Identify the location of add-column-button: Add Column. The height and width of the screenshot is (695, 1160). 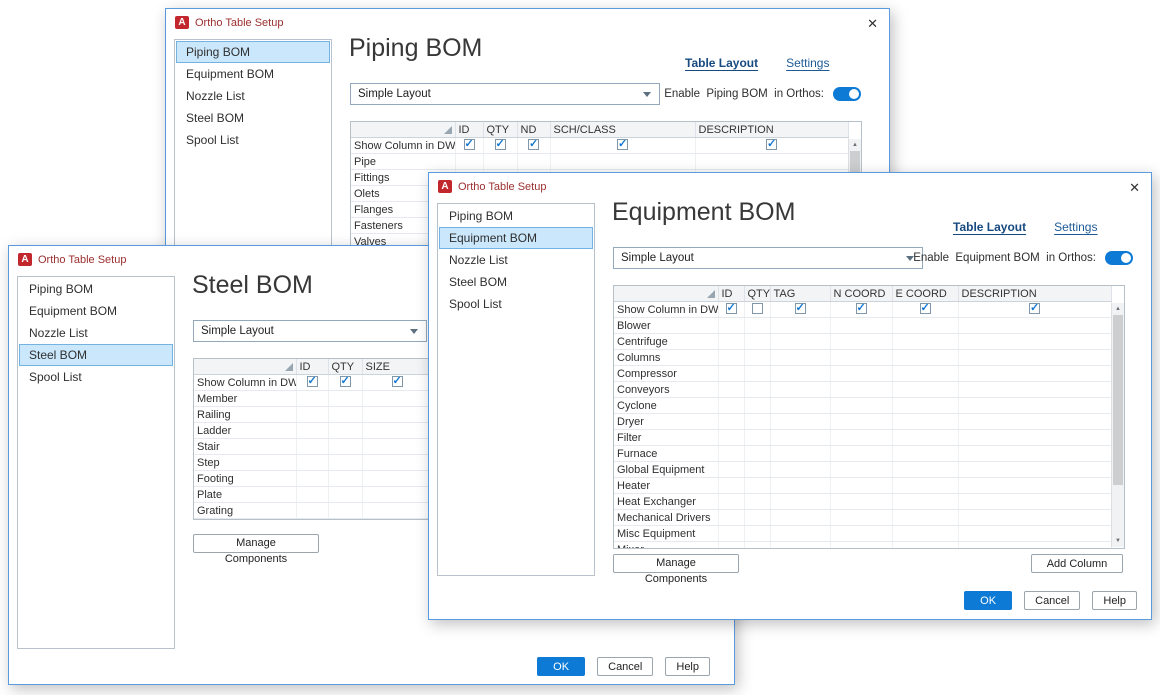
(1077, 563).